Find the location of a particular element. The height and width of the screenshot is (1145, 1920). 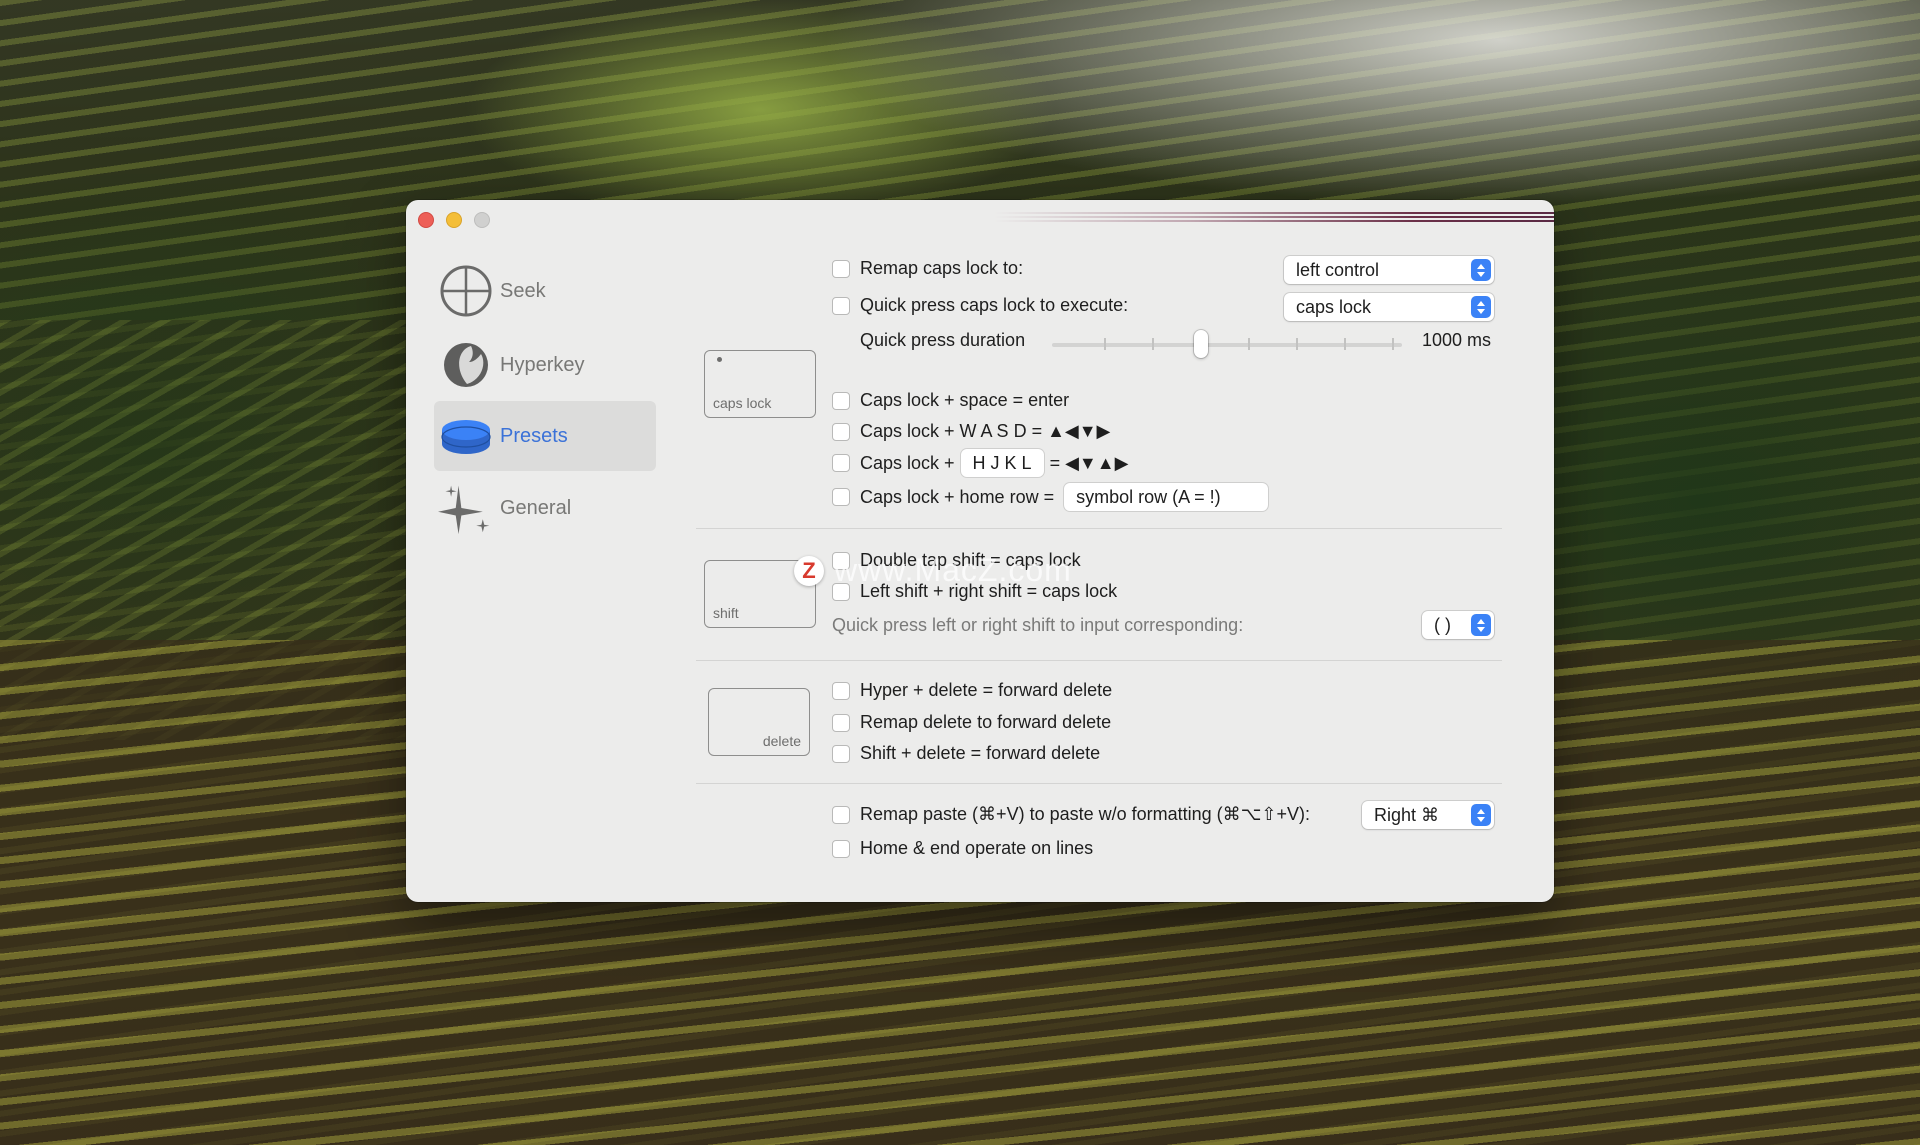

shift-delete-row: Shift + delete = forward delete is located at coordinates (966, 753).